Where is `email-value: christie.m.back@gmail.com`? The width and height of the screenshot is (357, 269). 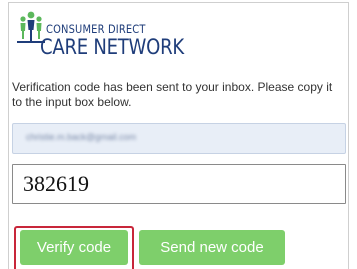 email-value: christie.m.back@gmail.com is located at coordinates (81, 137).